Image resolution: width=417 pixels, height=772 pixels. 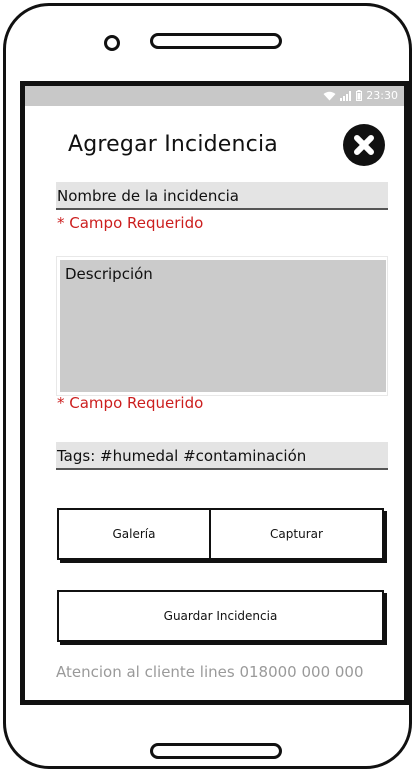 I want to click on save-incident-button: Guardar Incidencia, so click(x=220, y=616).